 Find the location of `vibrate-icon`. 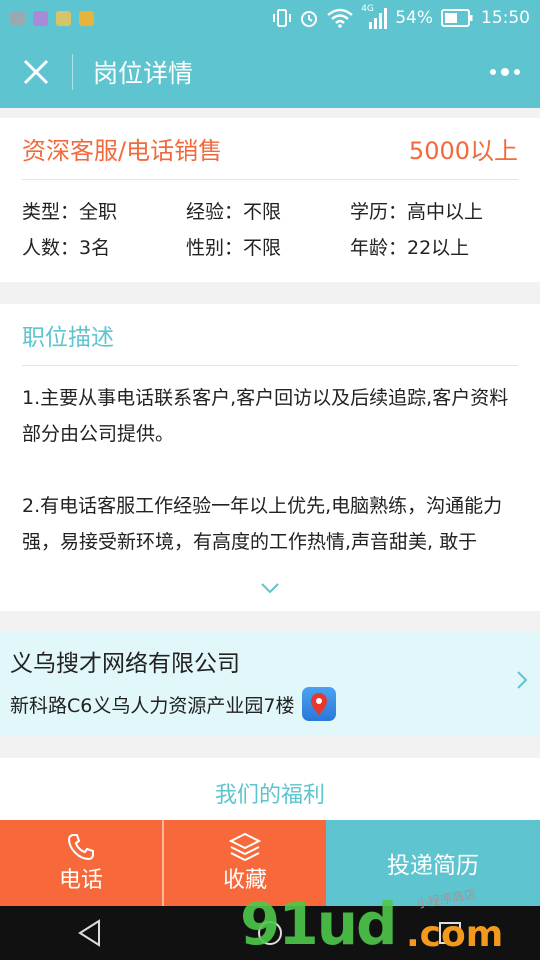

vibrate-icon is located at coordinates (282, 18).